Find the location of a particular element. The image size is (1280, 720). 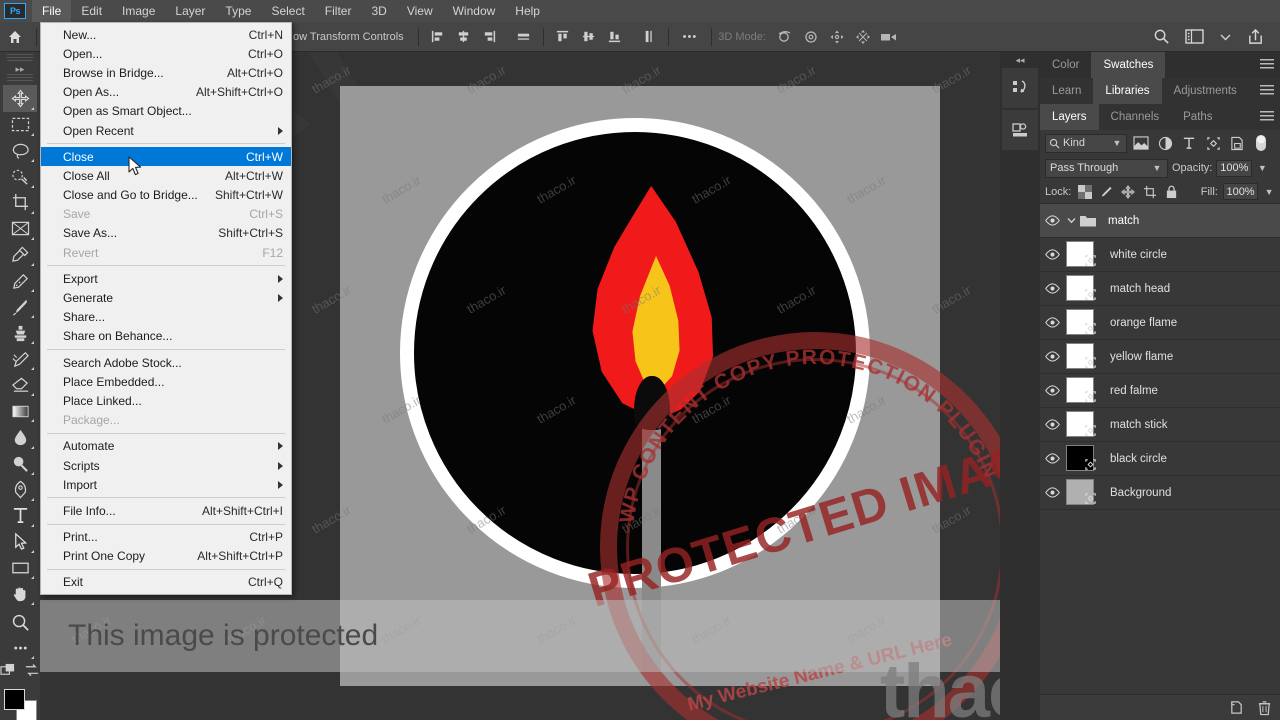

opacity-value: 100% is located at coordinates (1234, 168).